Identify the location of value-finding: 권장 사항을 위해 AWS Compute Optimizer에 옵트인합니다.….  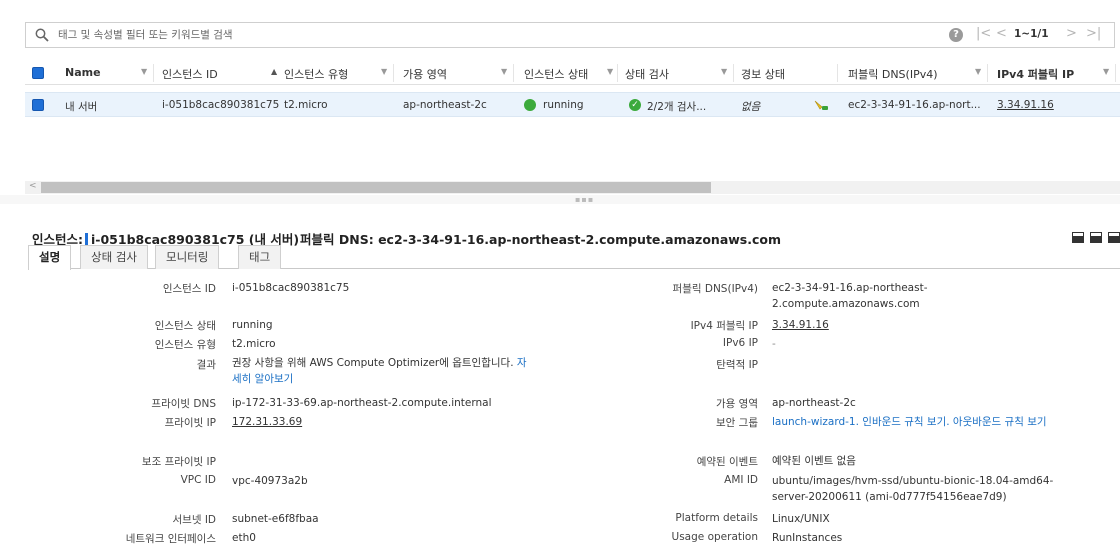
(382, 371).